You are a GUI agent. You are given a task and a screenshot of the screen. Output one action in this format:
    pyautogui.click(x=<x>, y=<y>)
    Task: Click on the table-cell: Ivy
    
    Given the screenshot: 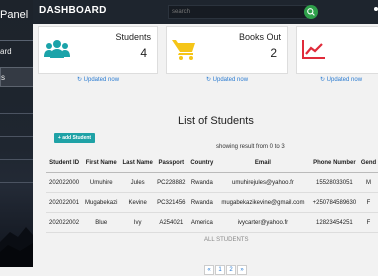 What is the action you would take?
    pyautogui.click(x=137, y=222)
    